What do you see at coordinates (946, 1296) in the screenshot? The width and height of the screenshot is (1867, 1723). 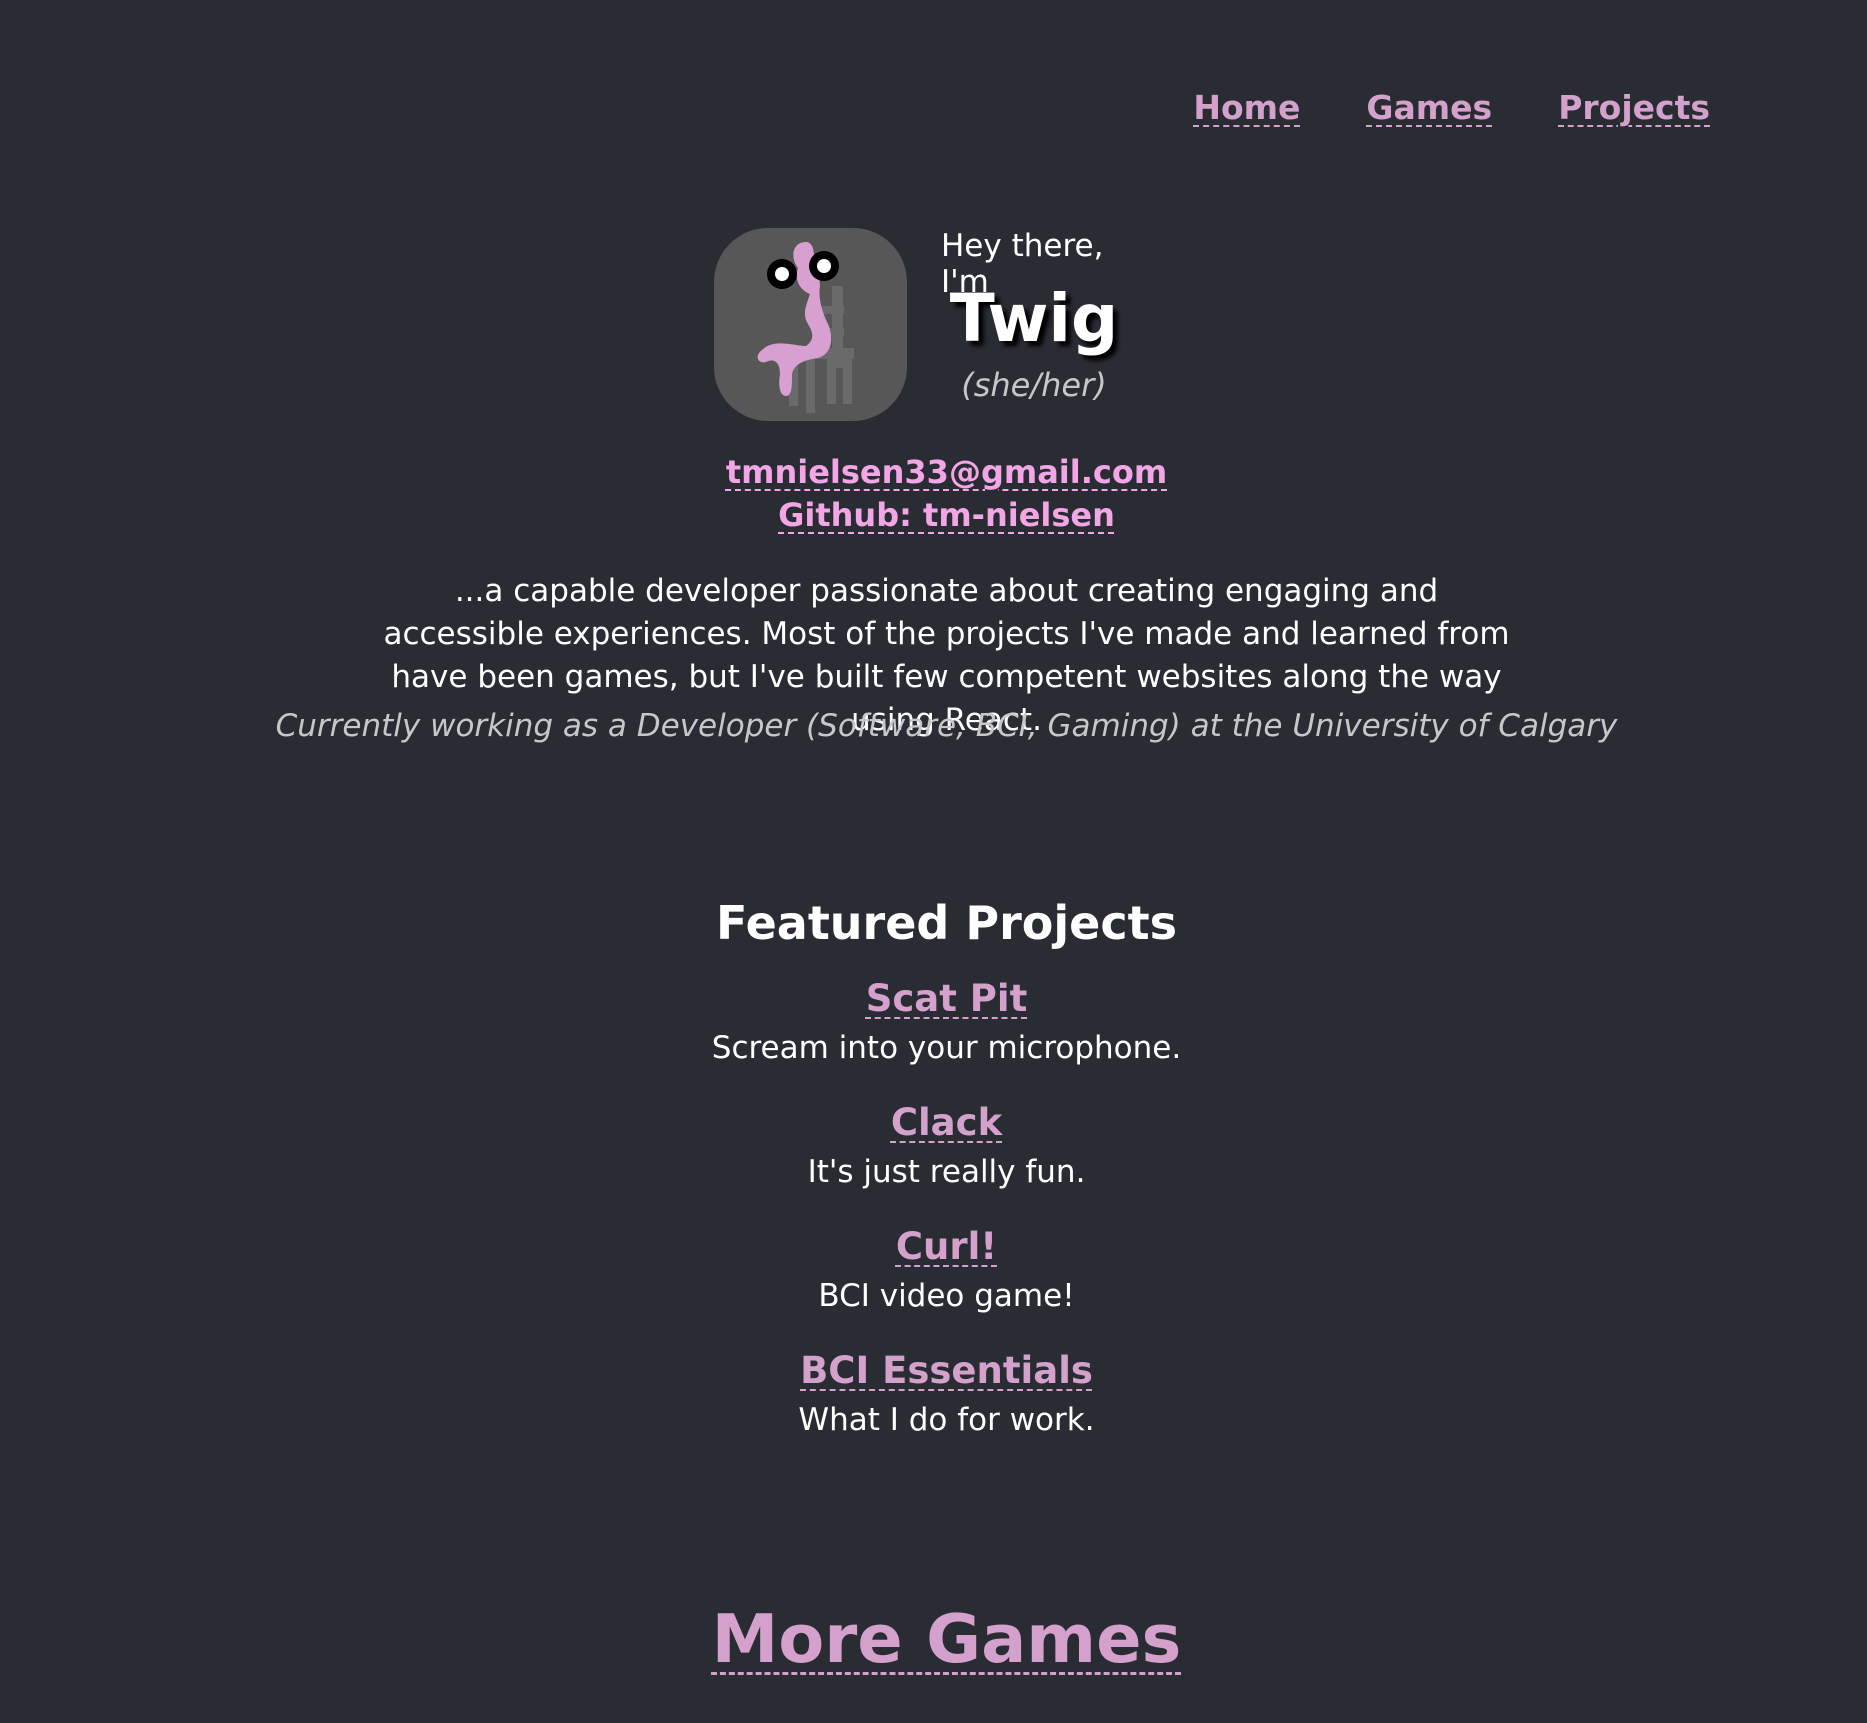 I see `project-description: BCI video game!` at bounding box center [946, 1296].